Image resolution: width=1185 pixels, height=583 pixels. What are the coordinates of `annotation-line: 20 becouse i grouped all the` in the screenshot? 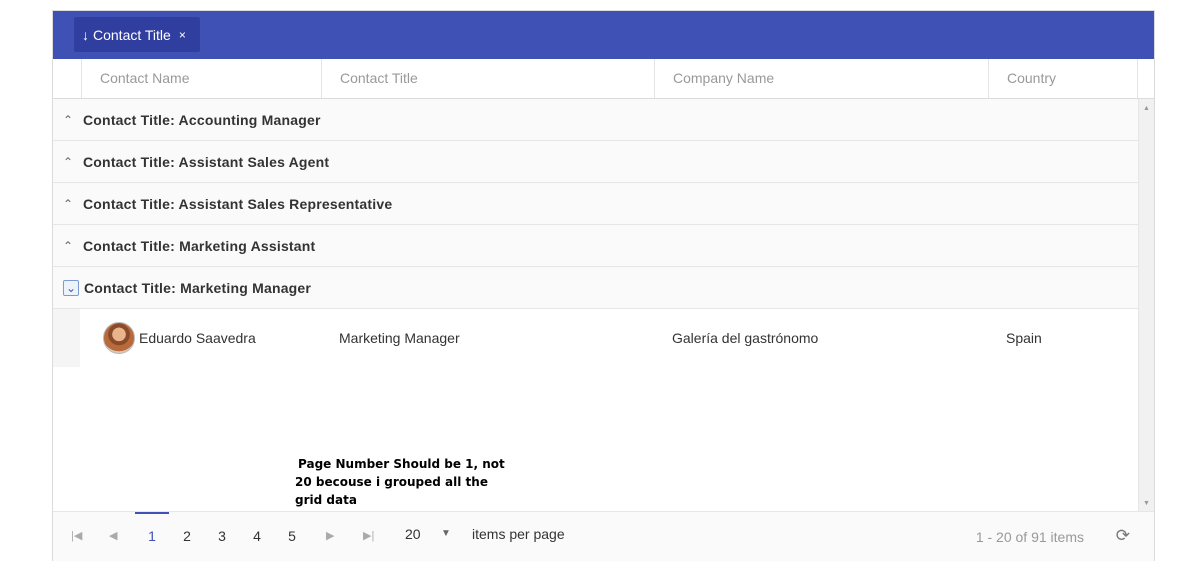 It's located at (391, 482).